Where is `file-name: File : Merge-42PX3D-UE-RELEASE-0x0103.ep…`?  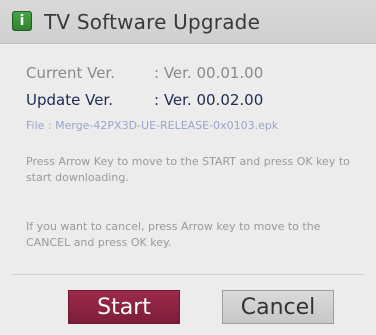
file-name: File : Merge-42PX3D-UE-RELEASE-0x0103.ep… is located at coordinates (152, 125).